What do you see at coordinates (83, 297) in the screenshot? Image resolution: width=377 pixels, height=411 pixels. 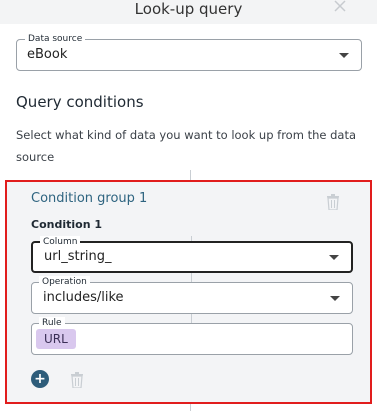 I see `operation-value: includes/like` at bounding box center [83, 297].